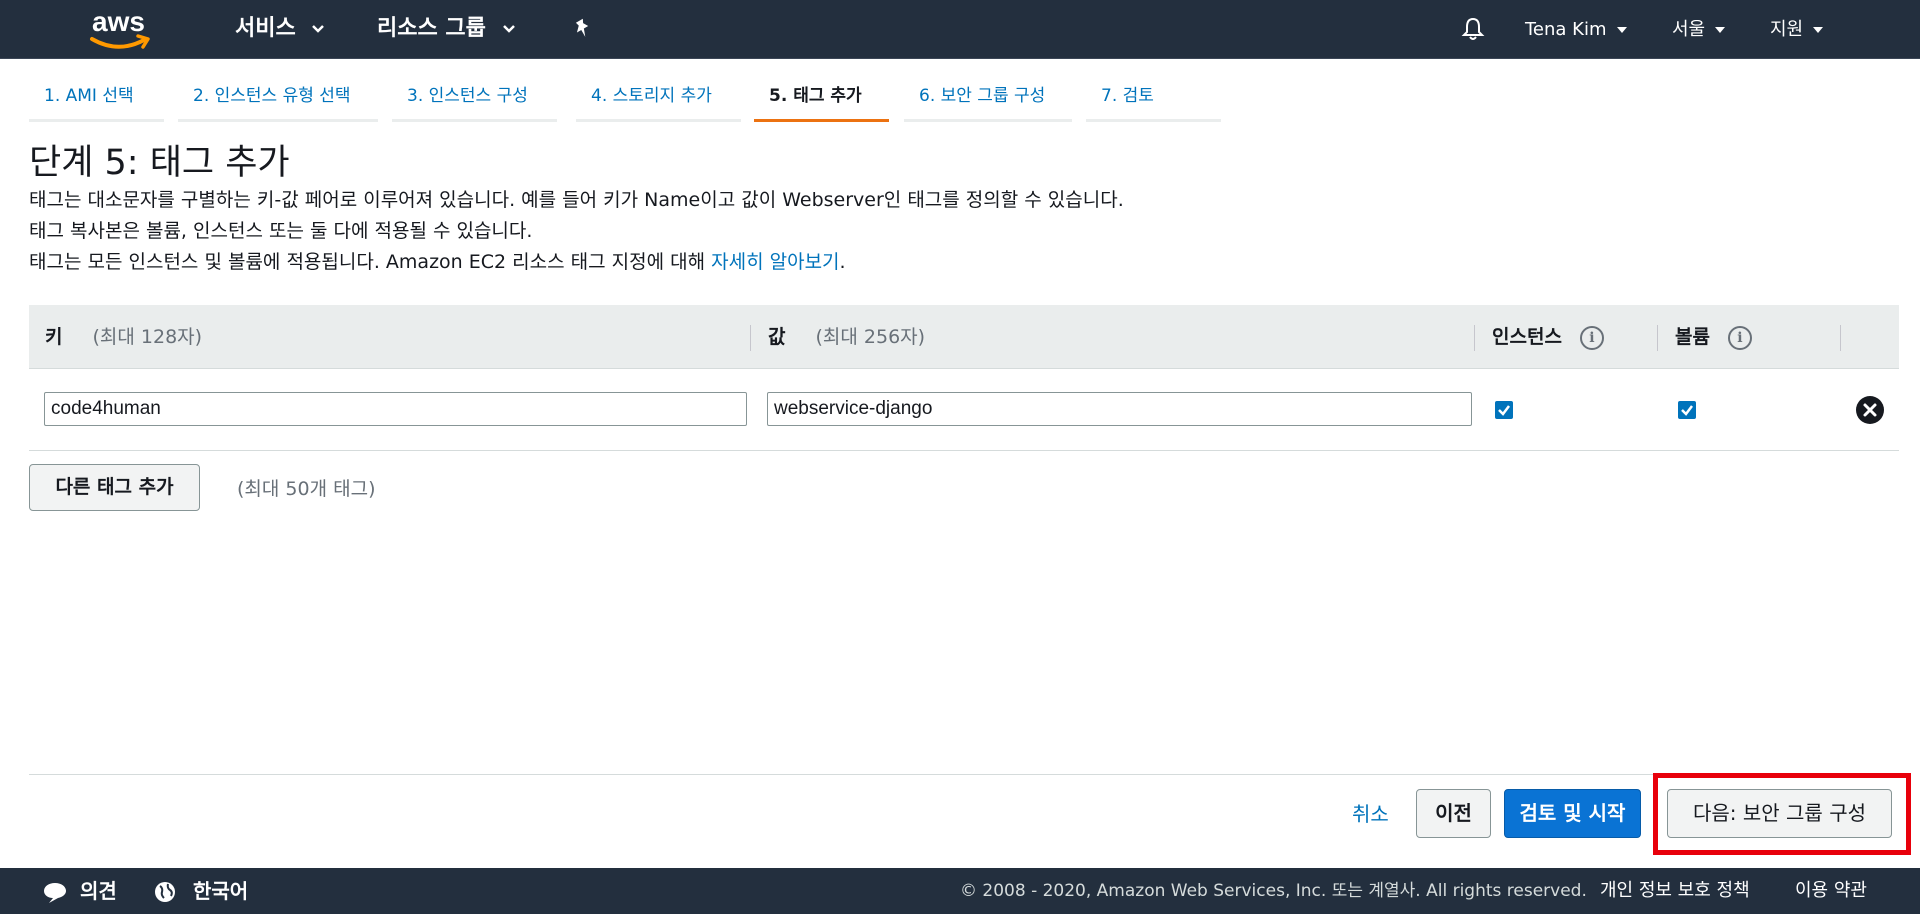 The height and width of the screenshot is (914, 1920). I want to click on tags-table-header: 키 (최대 128자) 값 (최대 256자) 인스턴스 i 볼륨 i, so click(964, 337).